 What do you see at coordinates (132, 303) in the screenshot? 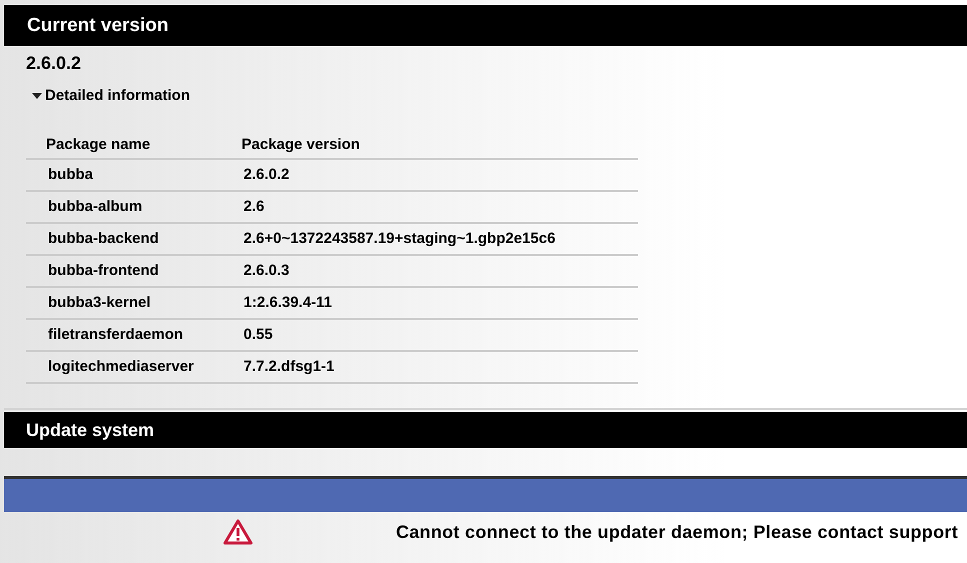
I see `table-cell: bubba3-kernel` at bounding box center [132, 303].